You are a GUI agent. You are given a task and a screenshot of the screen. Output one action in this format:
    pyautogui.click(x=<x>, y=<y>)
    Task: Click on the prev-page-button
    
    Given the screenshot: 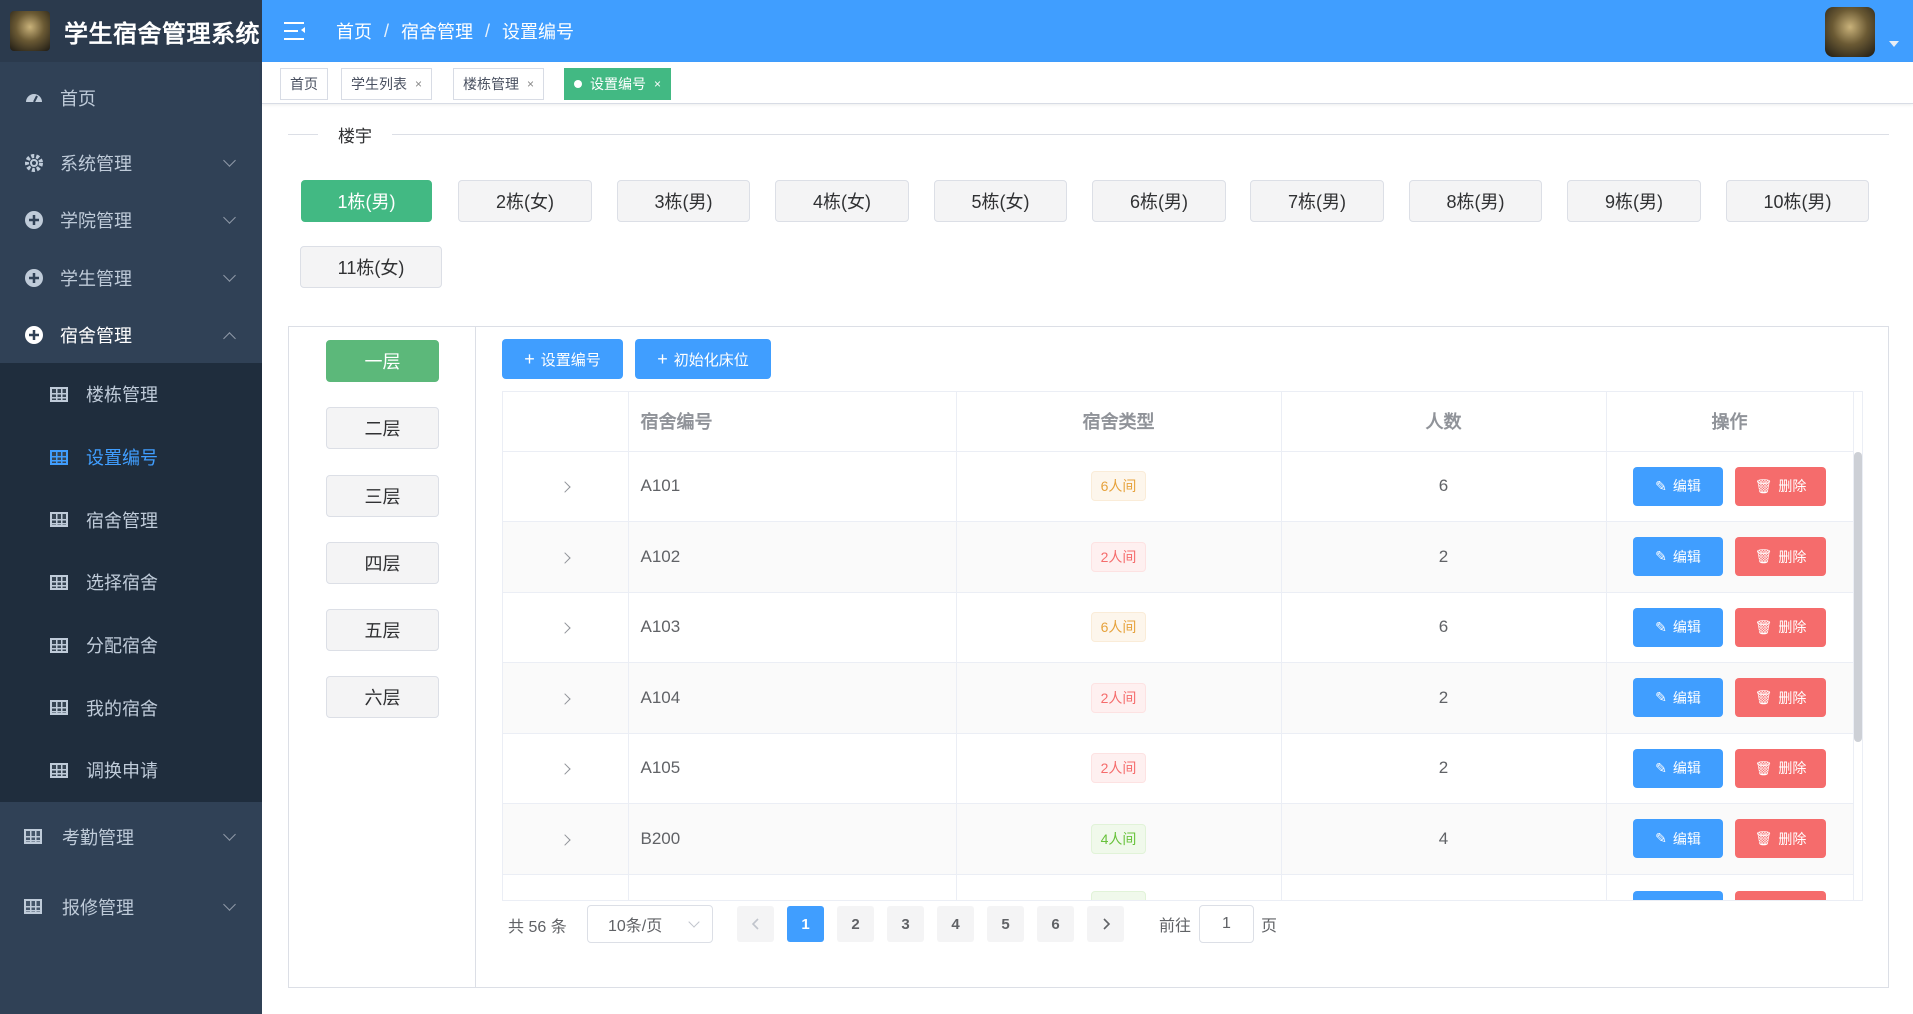 What is the action you would take?
    pyautogui.click(x=755, y=924)
    